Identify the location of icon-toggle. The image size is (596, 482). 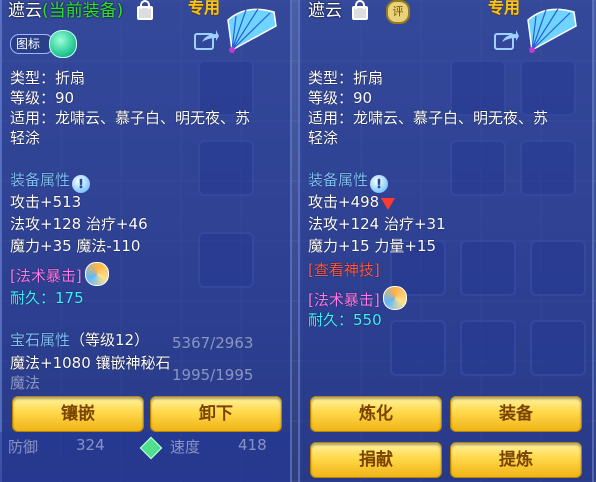
(63, 44).